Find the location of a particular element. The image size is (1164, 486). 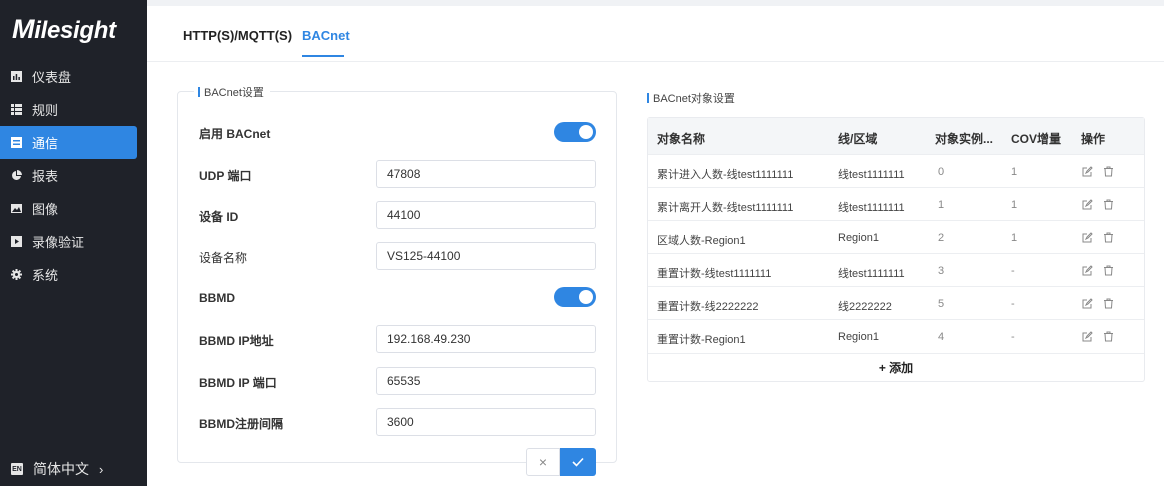

enable-bacnet-toggle is located at coordinates (575, 132).